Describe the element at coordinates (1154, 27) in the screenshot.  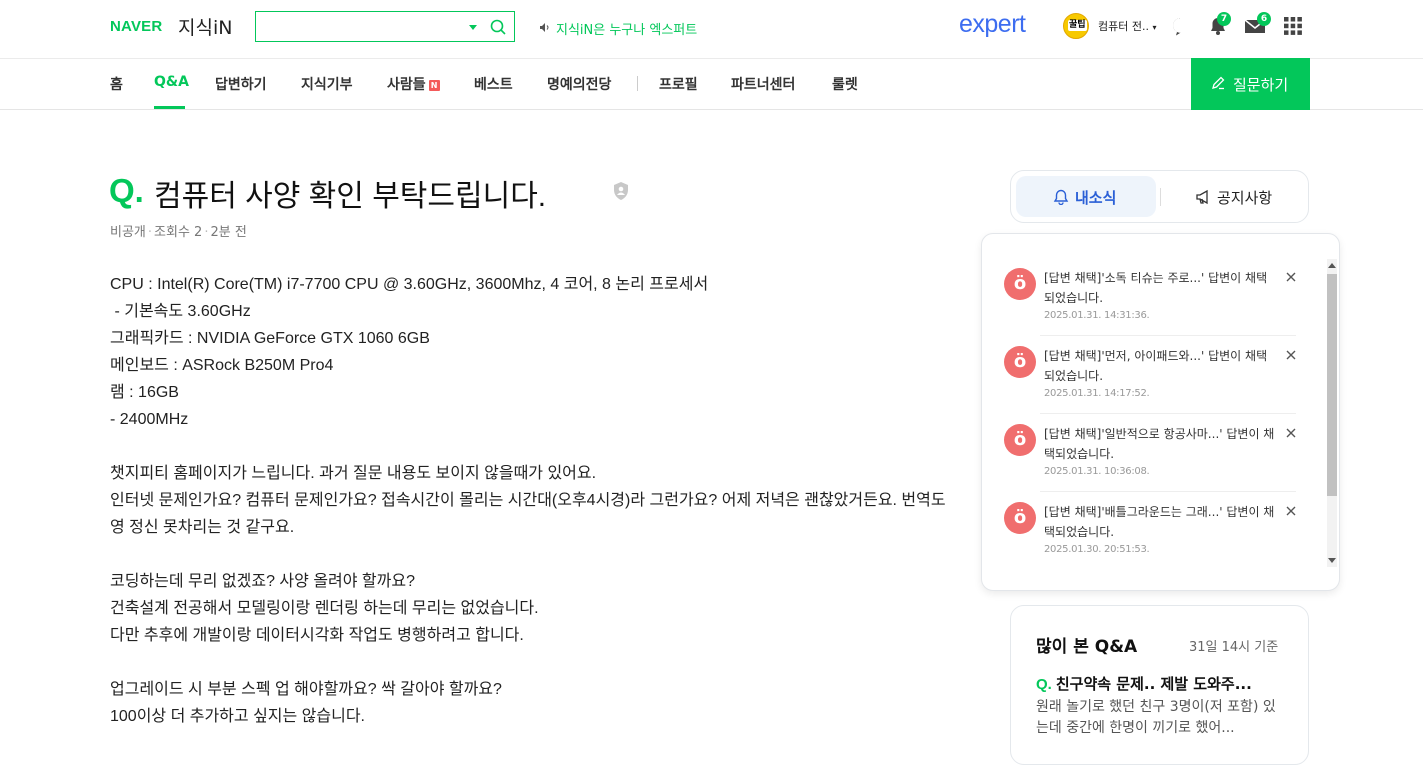
I see `chevron-down-icon: ▾` at that location.